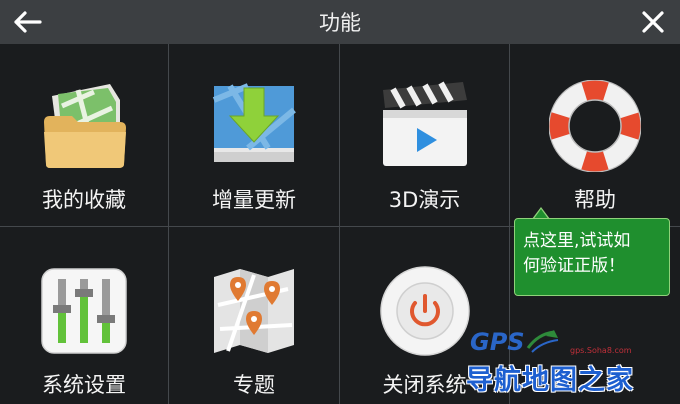 The image size is (680, 404). Describe the element at coordinates (84, 385) in the screenshot. I see `menu-item-label: 系统设置` at that location.